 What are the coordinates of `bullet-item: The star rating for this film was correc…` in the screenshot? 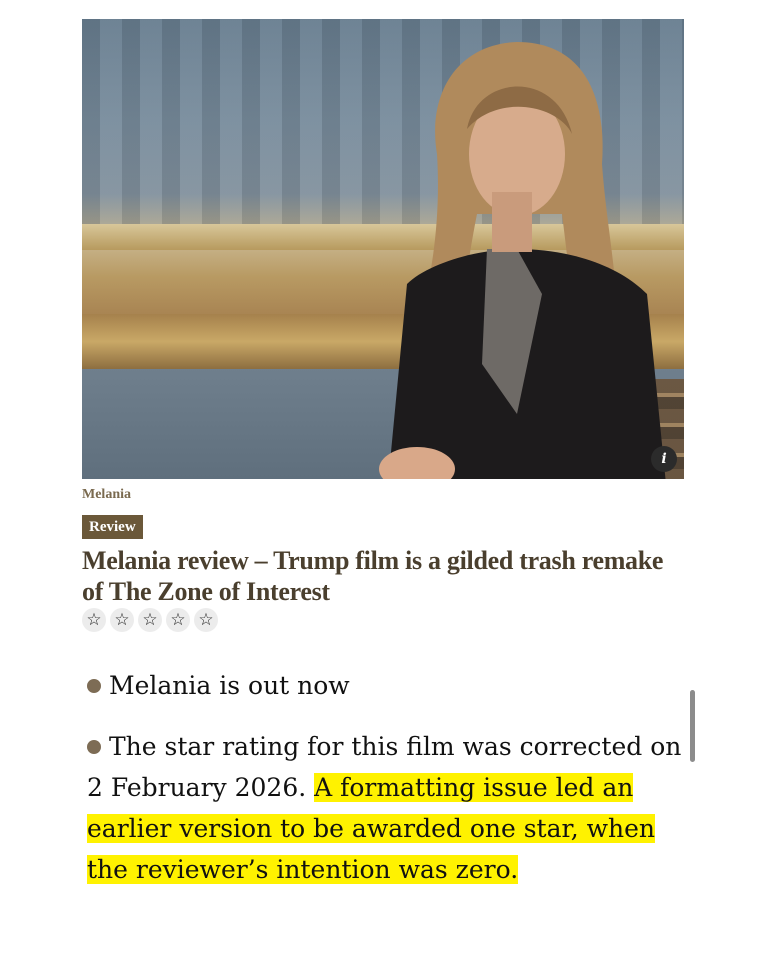 It's located at (387, 808).